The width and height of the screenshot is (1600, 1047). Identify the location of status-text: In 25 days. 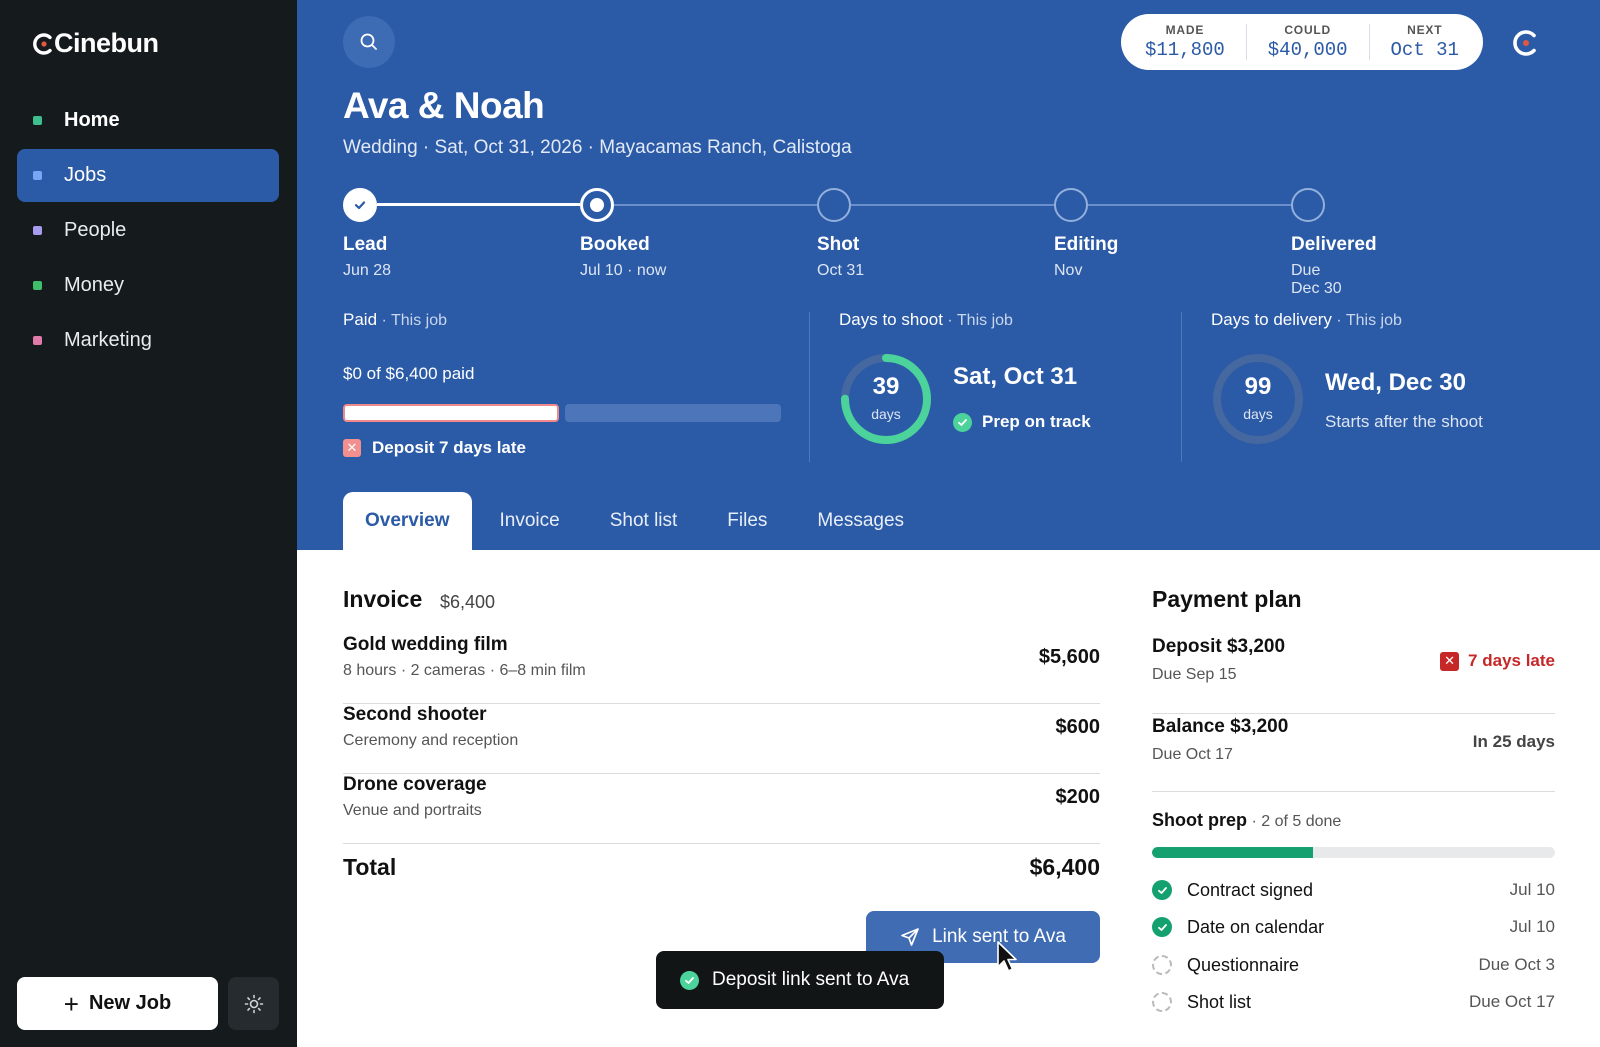
(1513, 741).